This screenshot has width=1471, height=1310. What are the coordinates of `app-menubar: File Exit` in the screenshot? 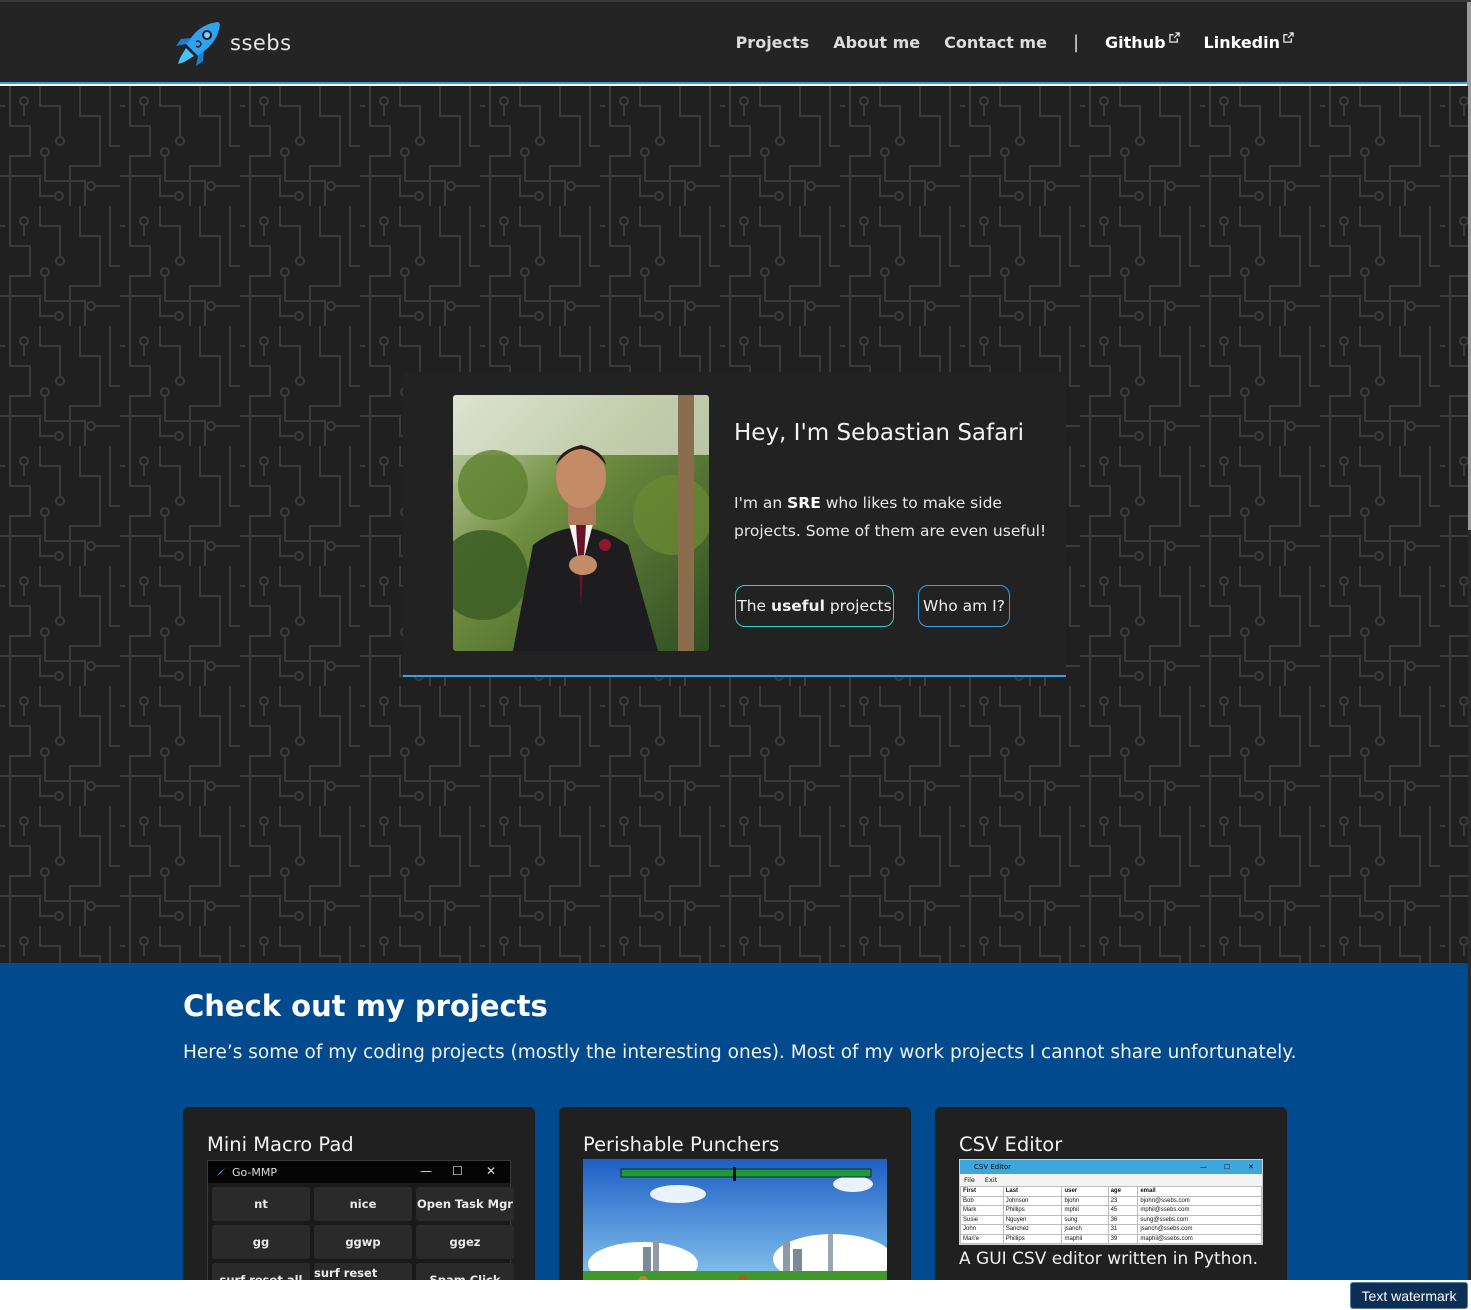 It's located at (1111, 1180).